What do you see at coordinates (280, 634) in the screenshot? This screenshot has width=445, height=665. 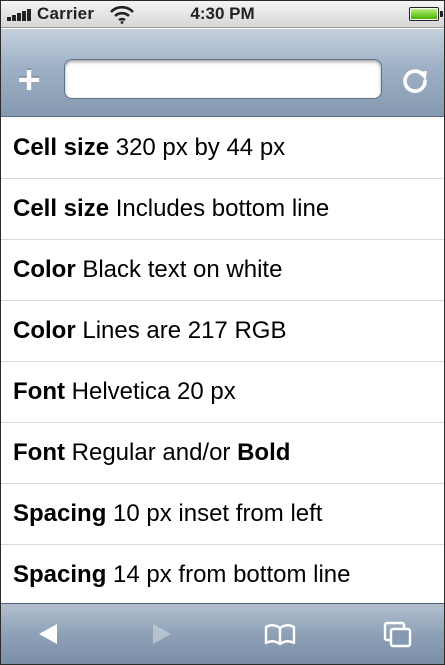 I see `bookmarks-icon` at bounding box center [280, 634].